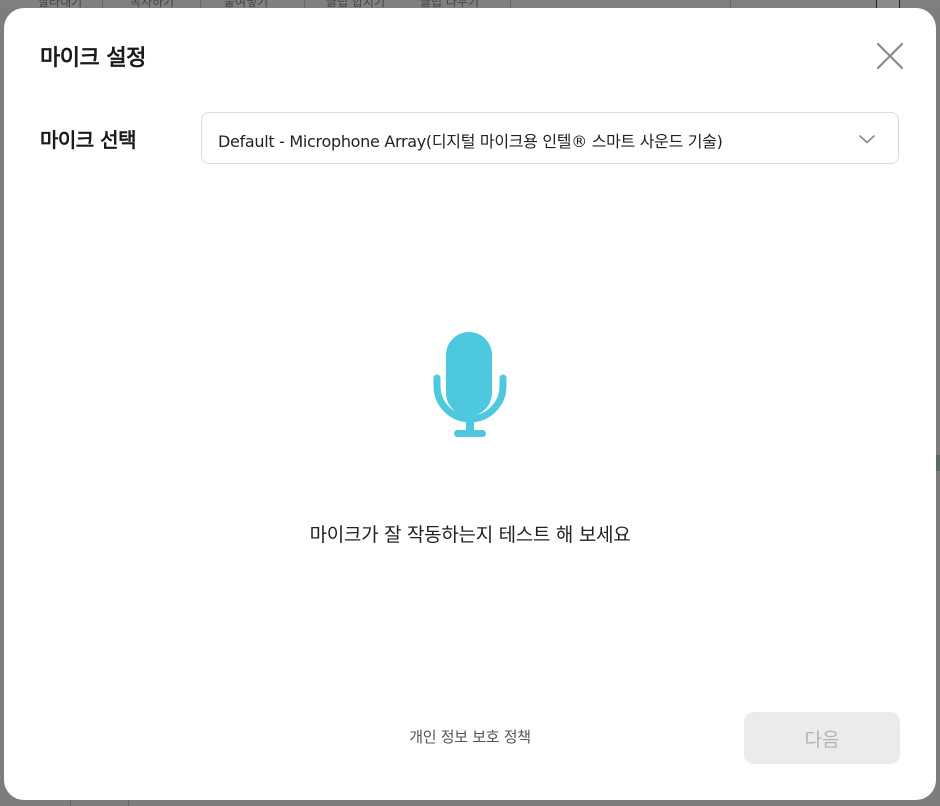  I want to click on toolbar-item-paste: 붙여넣기, so click(246, 4).